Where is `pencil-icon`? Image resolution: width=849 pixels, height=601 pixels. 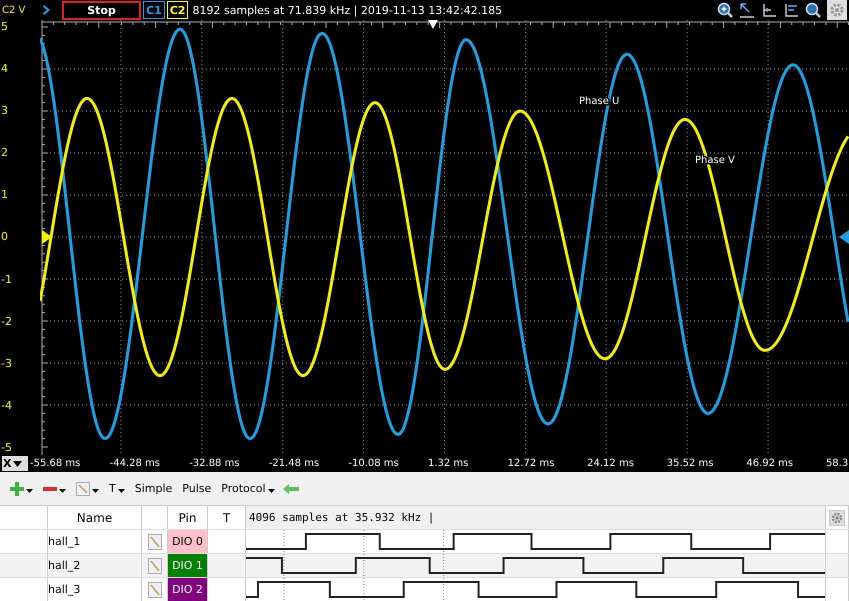 pencil-icon is located at coordinates (83, 489).